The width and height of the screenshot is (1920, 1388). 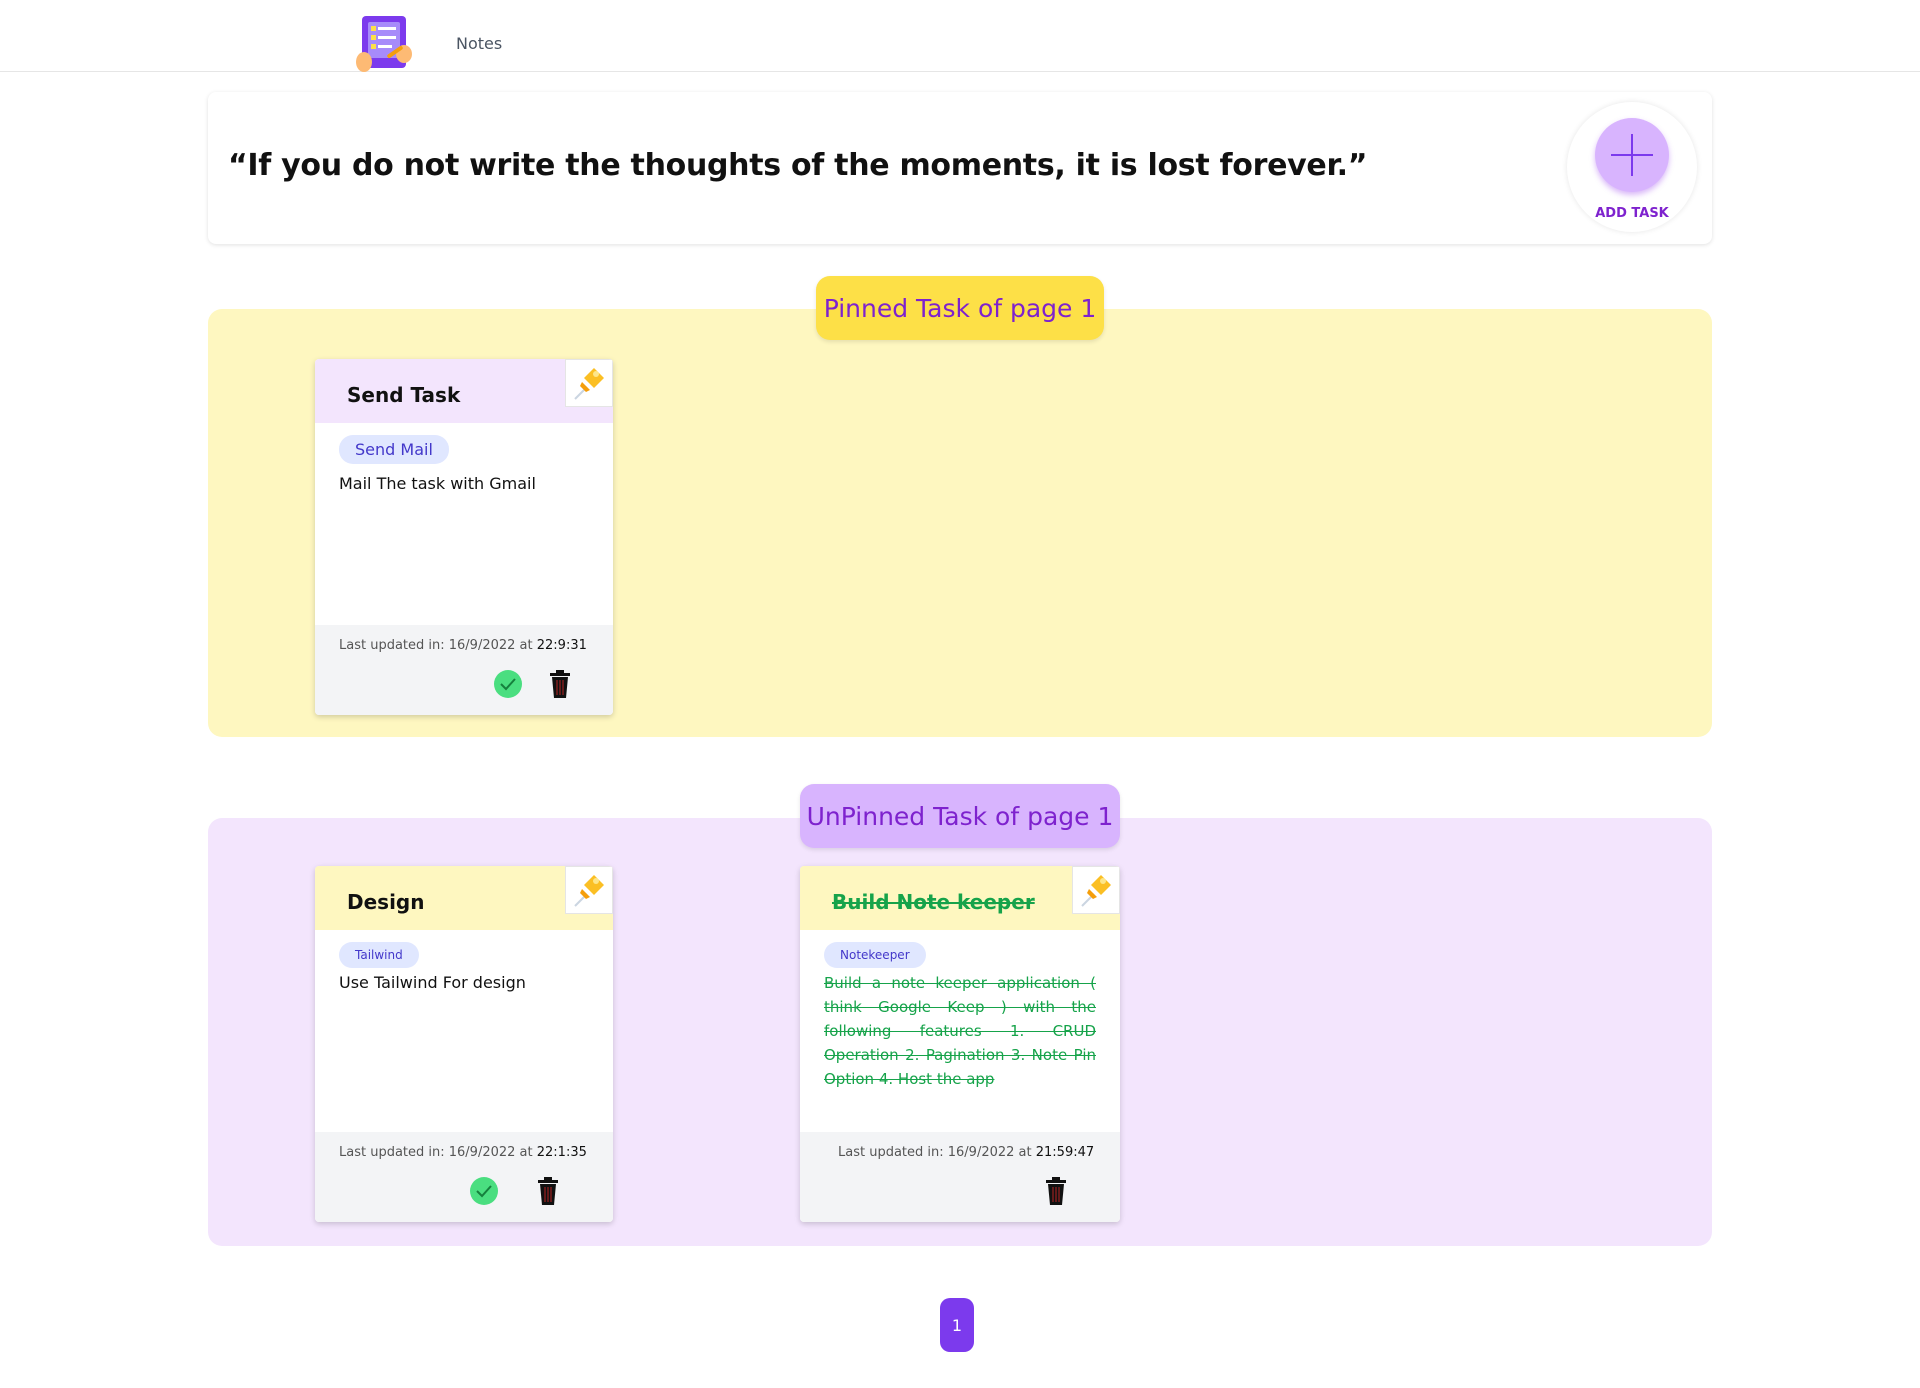 What do you see at coordinates (875, 955) in the screenshot?
I see `task-tag: Notekeeper` at bounding box center [875, 955].